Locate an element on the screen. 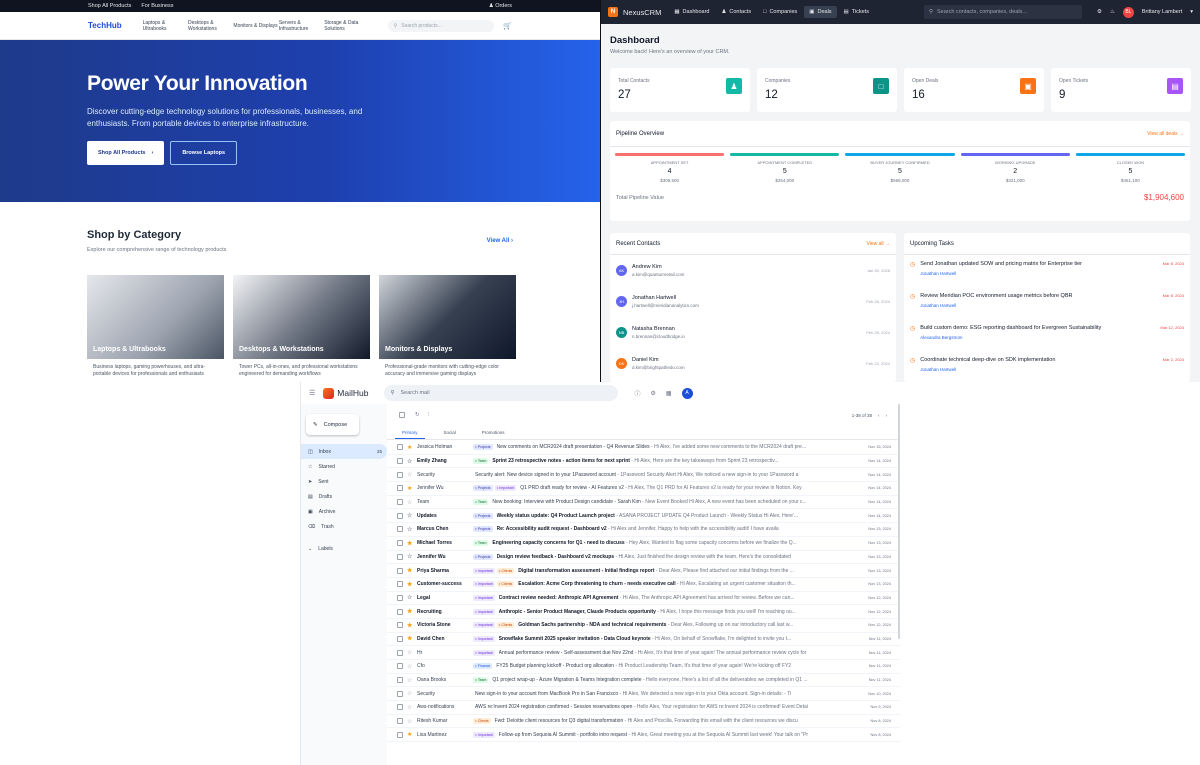  compose-button: ✎ Compose is located at coordinates (332, 424).